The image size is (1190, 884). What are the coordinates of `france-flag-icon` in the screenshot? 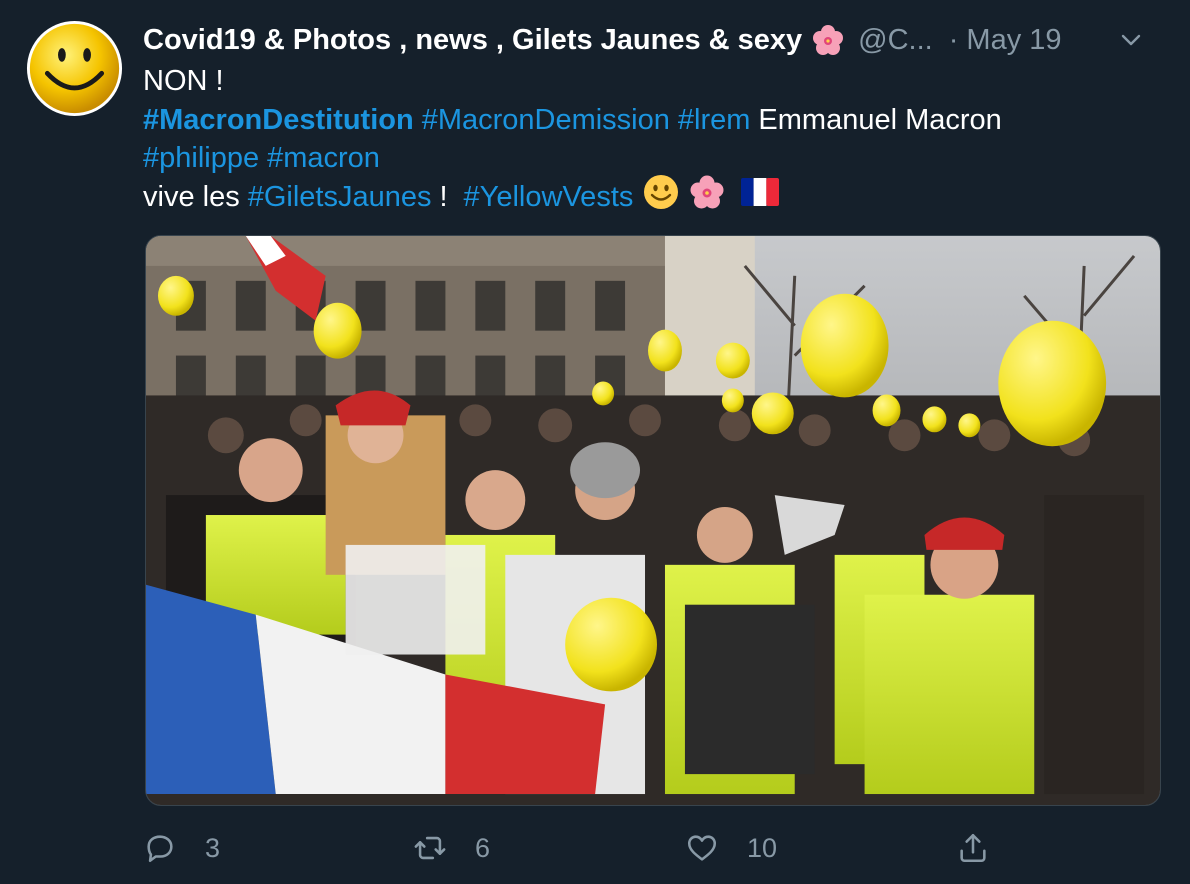 It's located at (760, 197).